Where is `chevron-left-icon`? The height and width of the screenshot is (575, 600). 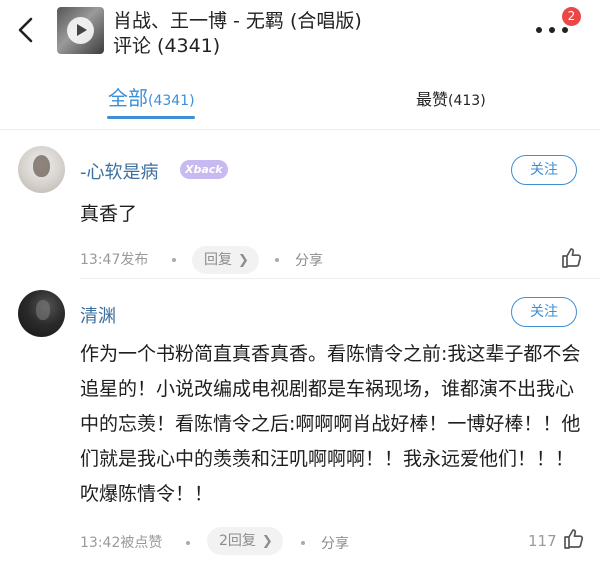 chevron-left-icon is located at coordinates (25, 30).